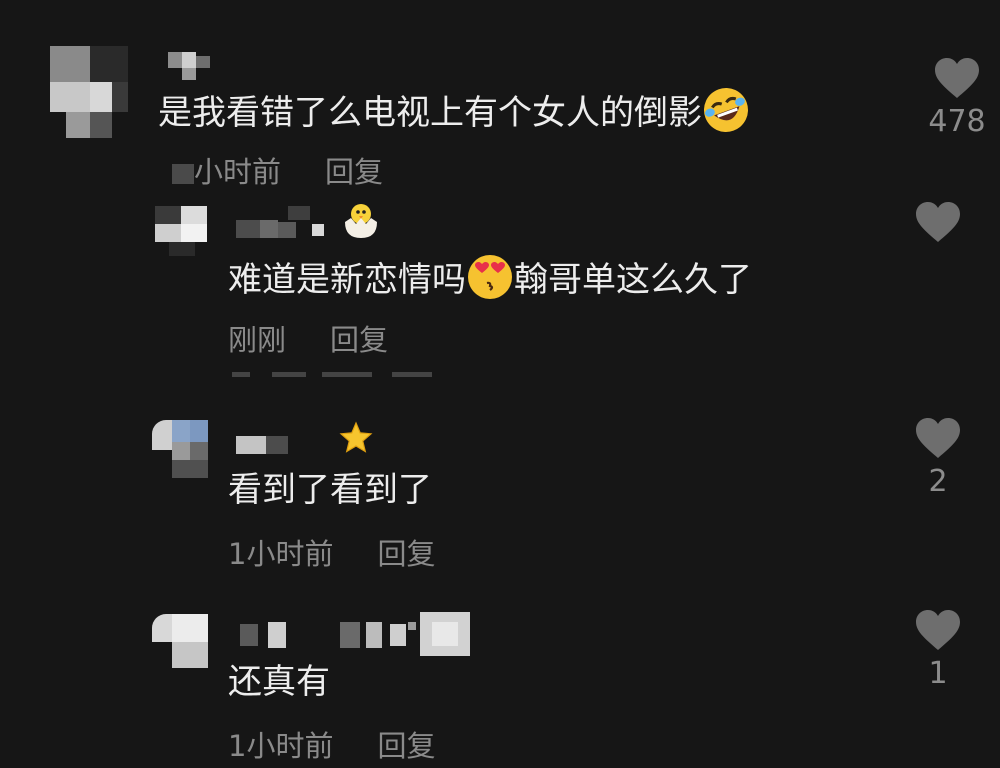 This screenshot has width=1000, height=768. What do you see at coordinates (257, 340) in the screenshot?
I see `timestamp: 刚刚` at bounding box center [257, 340].